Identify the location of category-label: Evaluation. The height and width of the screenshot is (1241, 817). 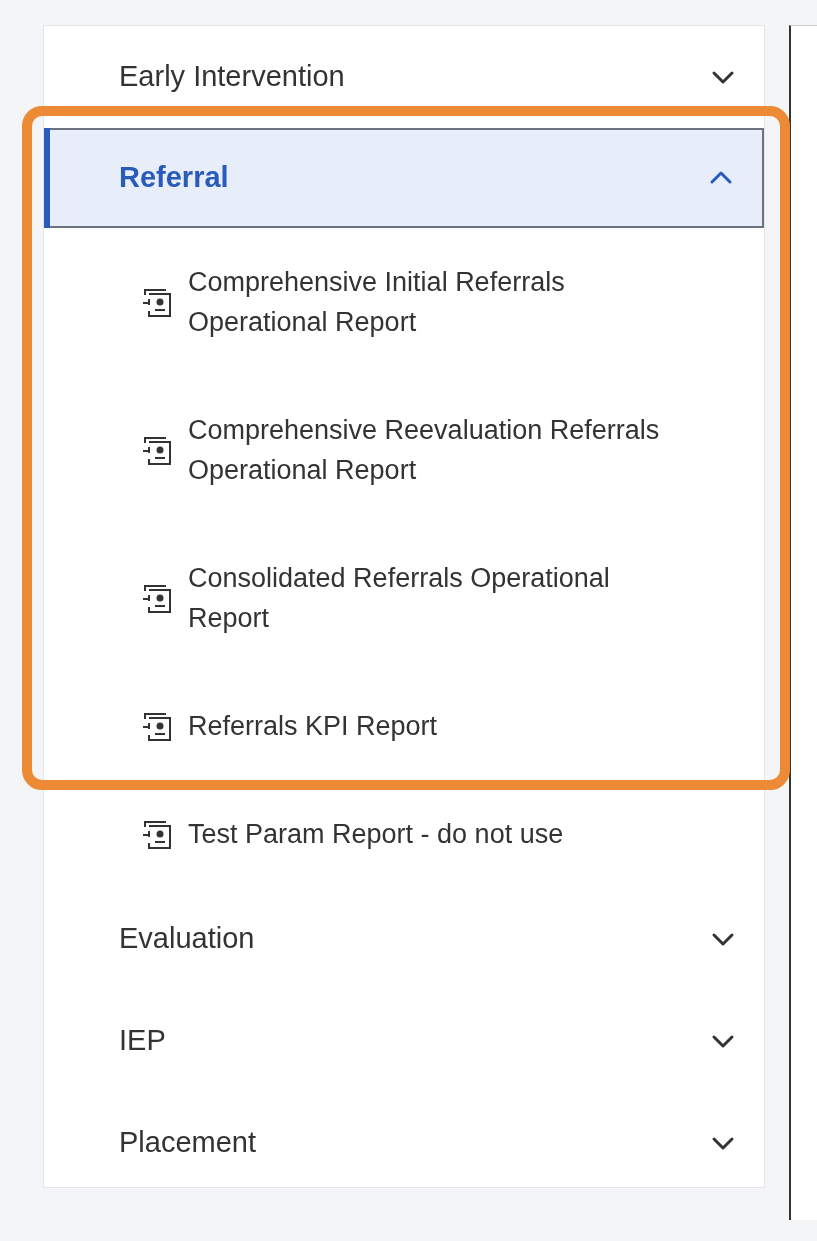
(187, 939).